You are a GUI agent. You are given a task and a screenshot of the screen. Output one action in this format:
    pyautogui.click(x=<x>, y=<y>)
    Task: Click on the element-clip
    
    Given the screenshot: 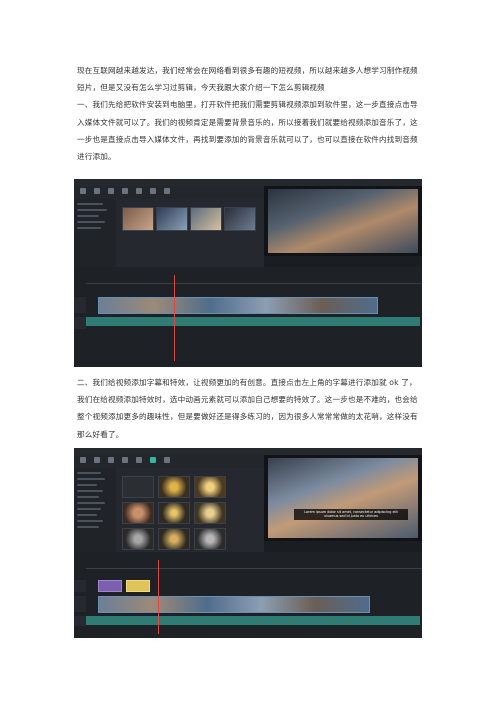 What is the action you would take?
    pyautogui.click(x=110, y=586)
    